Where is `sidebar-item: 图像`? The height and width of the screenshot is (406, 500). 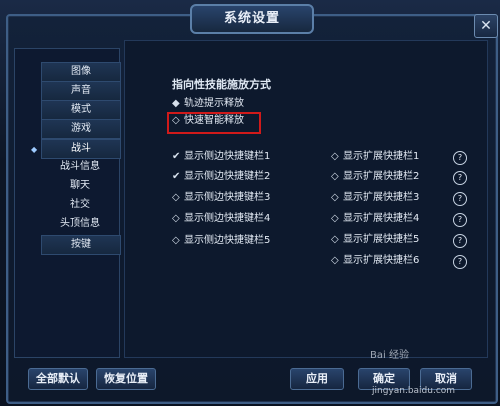
sidebar-item: 图像 is located at coordinates (81, 72).